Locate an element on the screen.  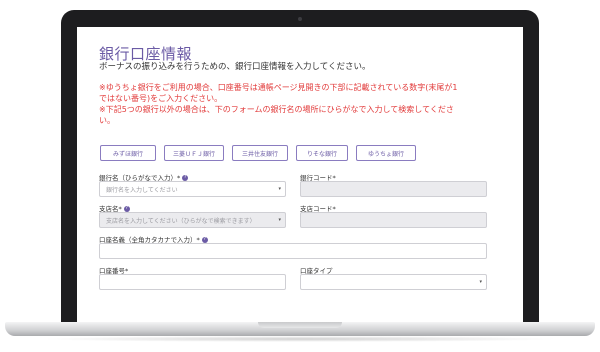
laptop-shadow is located at coordinates (300, 339).